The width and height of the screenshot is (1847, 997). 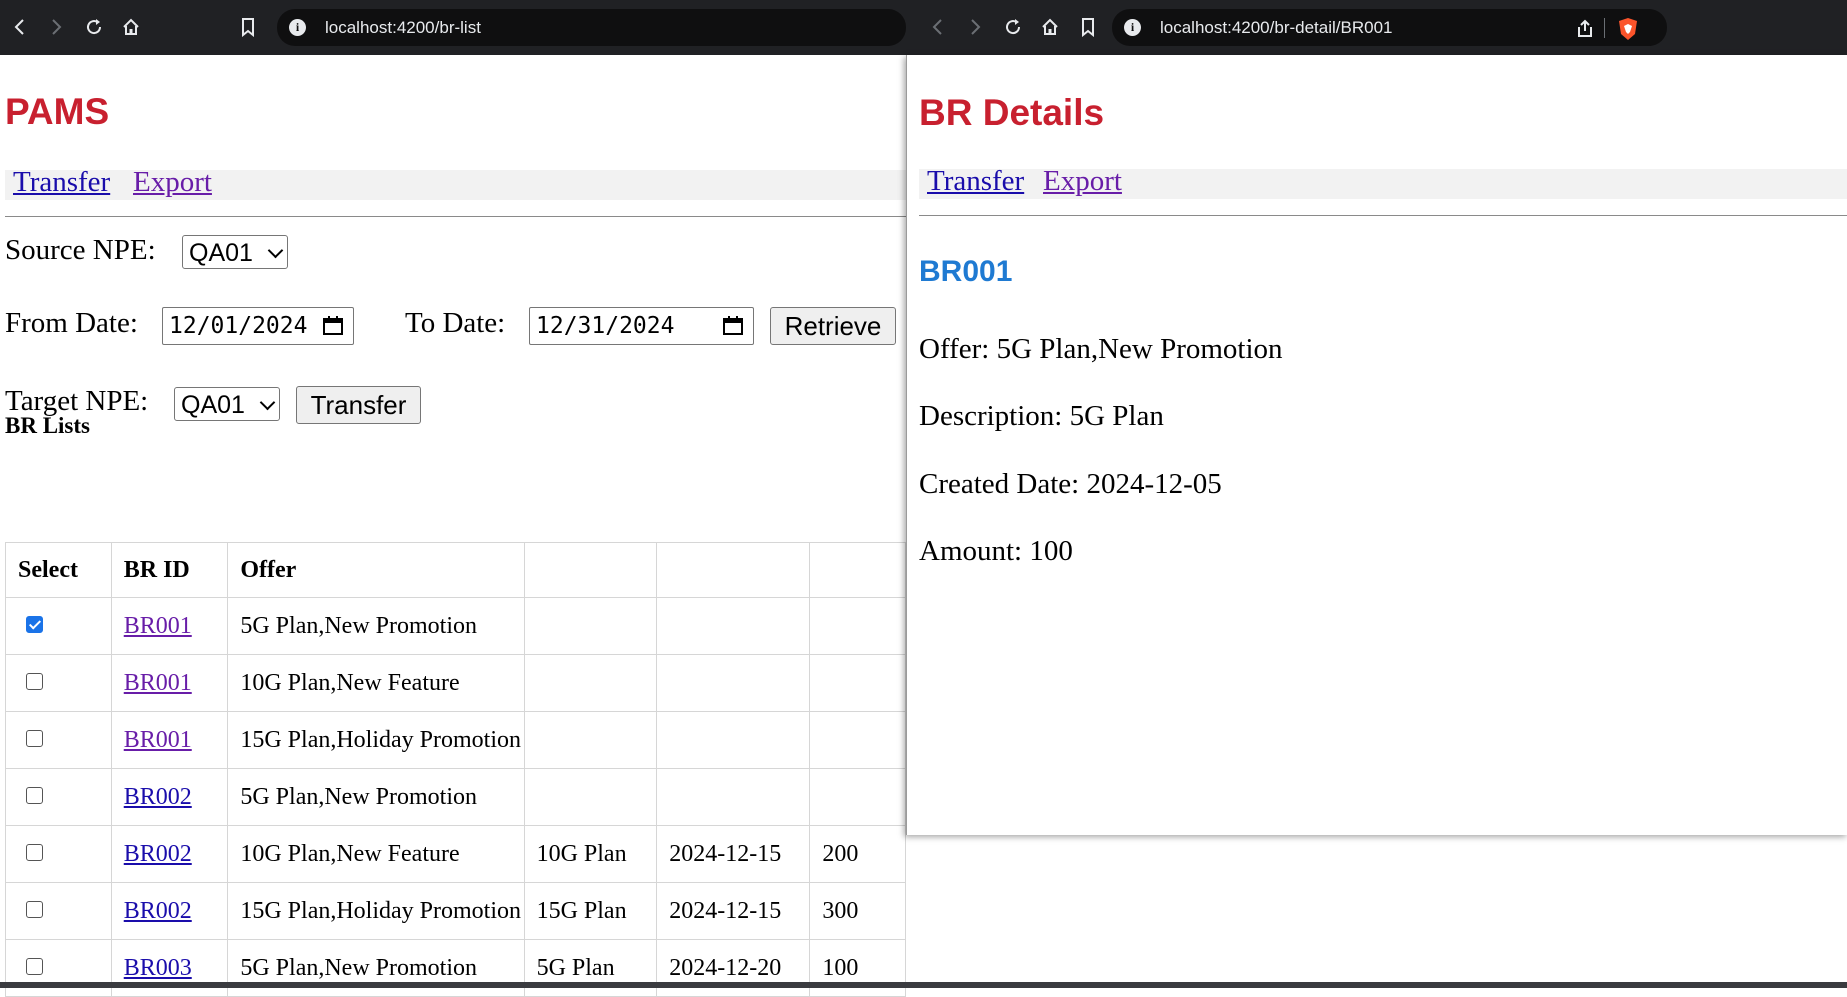 I want to click on source-npe-label: Source NPE:, so click(x=80, y=250).